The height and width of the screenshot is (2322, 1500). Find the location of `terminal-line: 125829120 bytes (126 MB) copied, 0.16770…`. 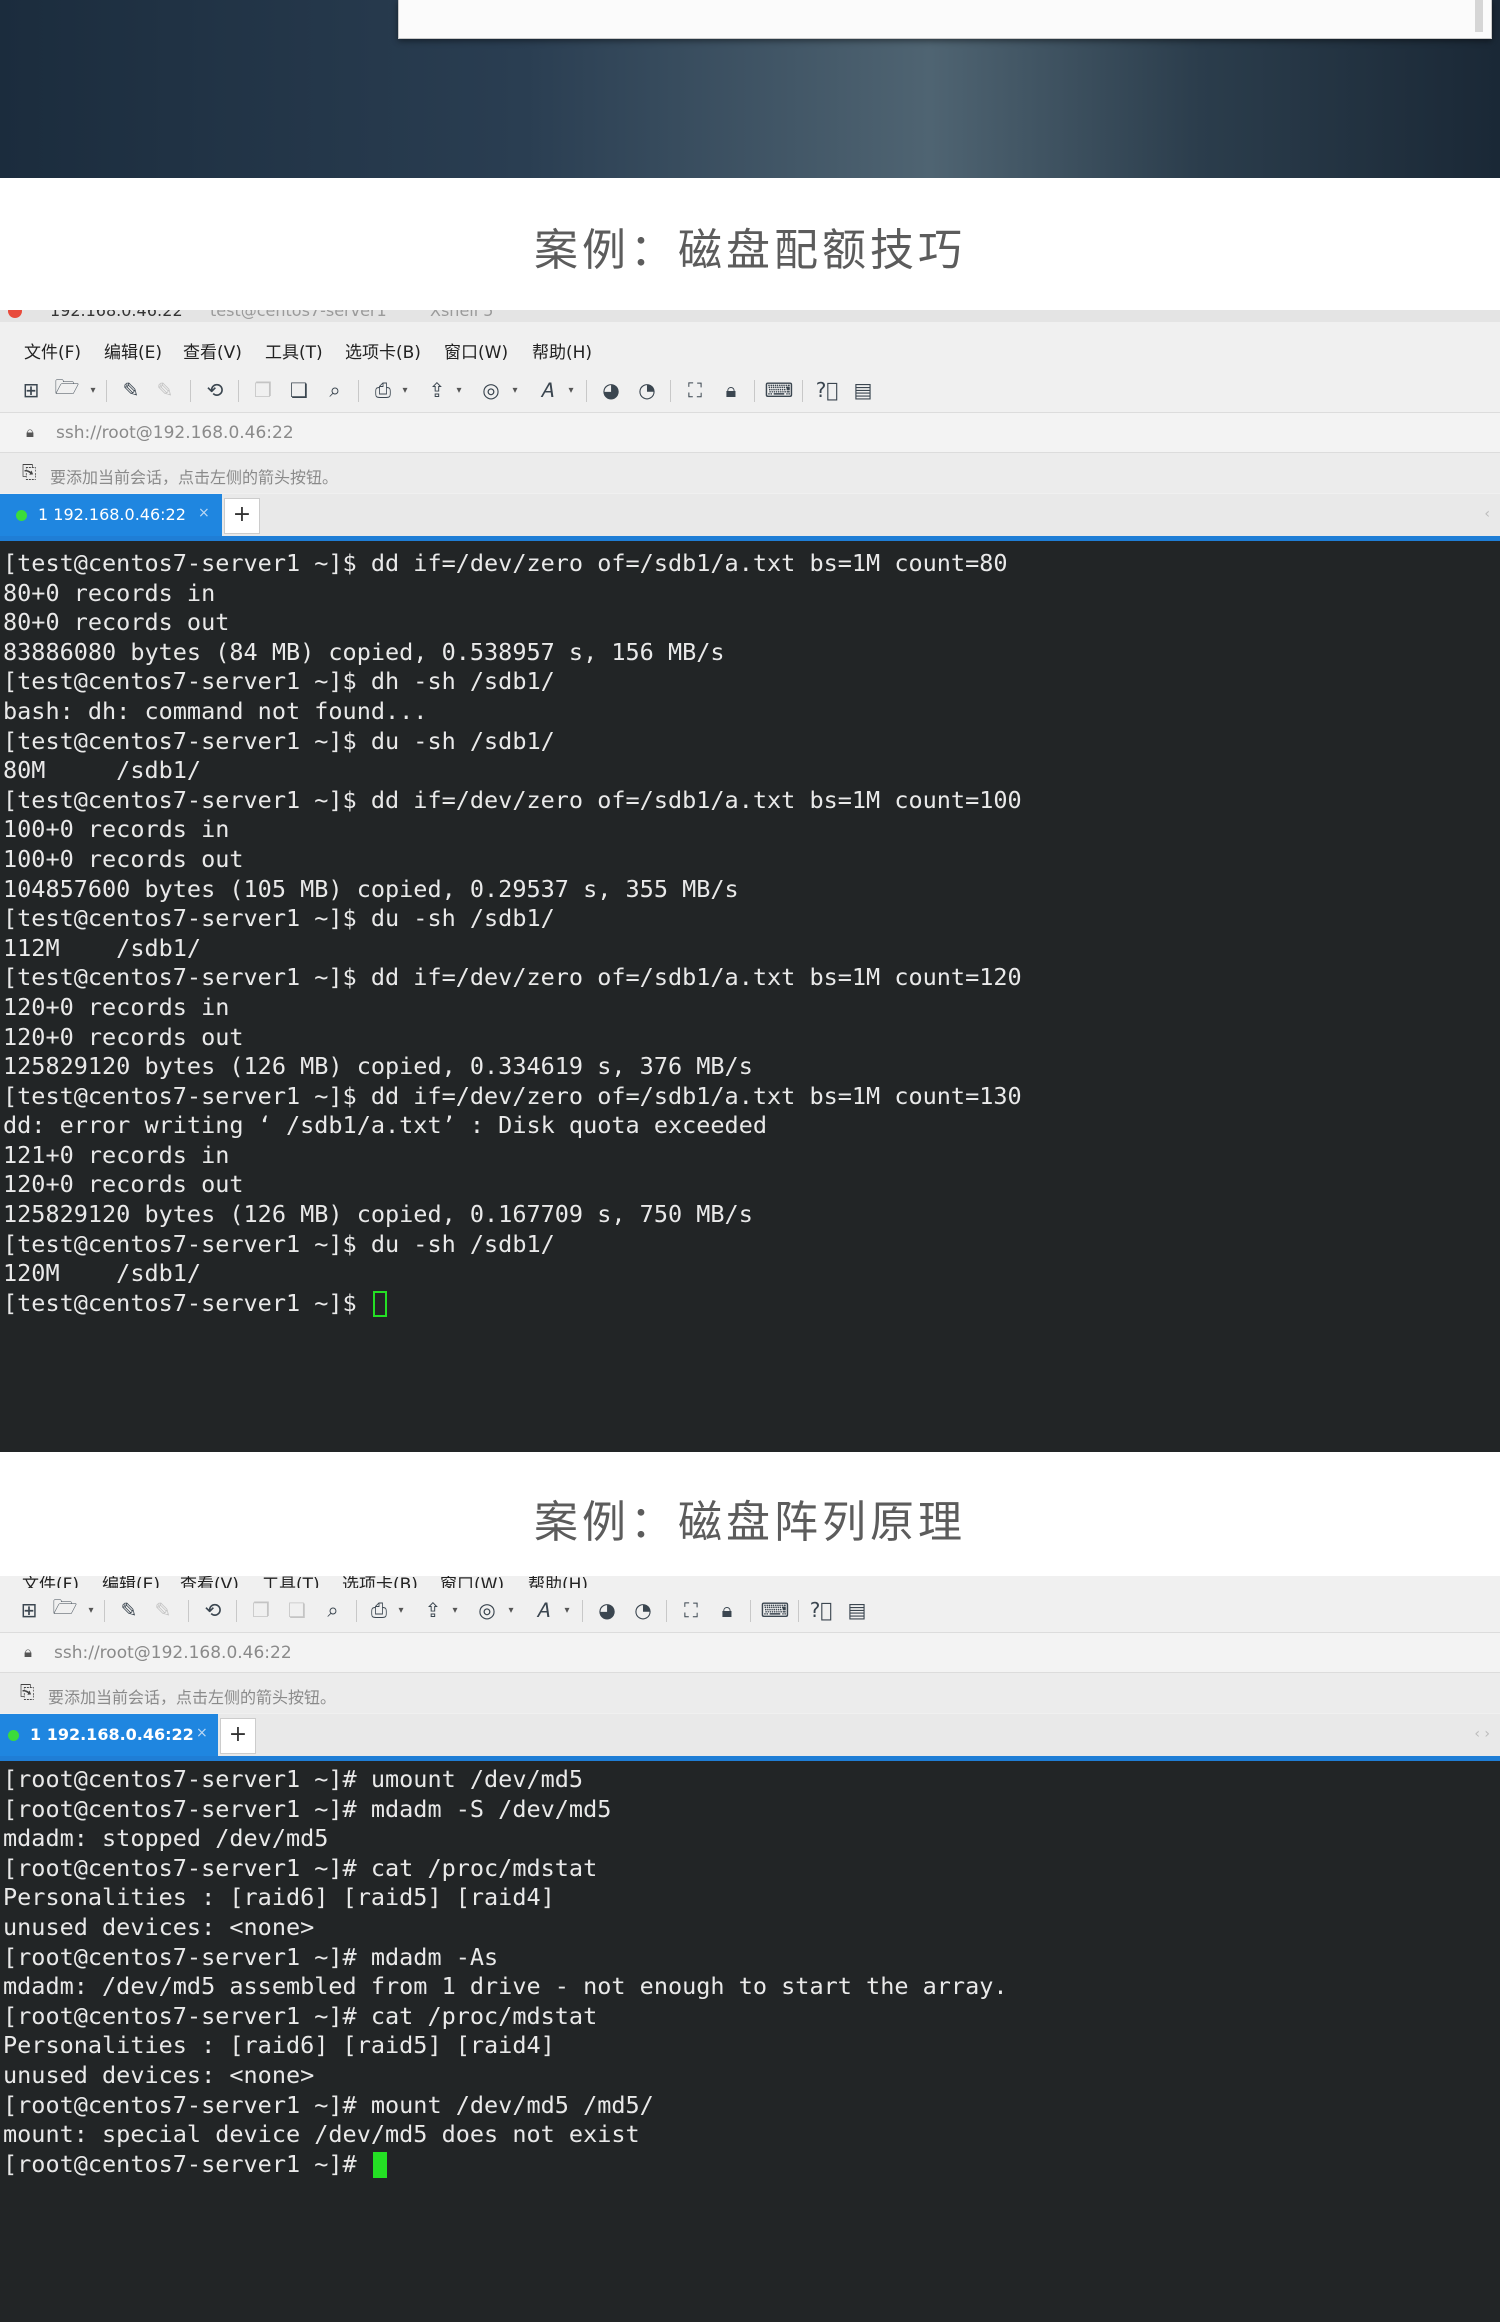

terminal-line: 125829120 bytes (126 MB) copied, 0.16770… is located at coordinates (378, 1214).